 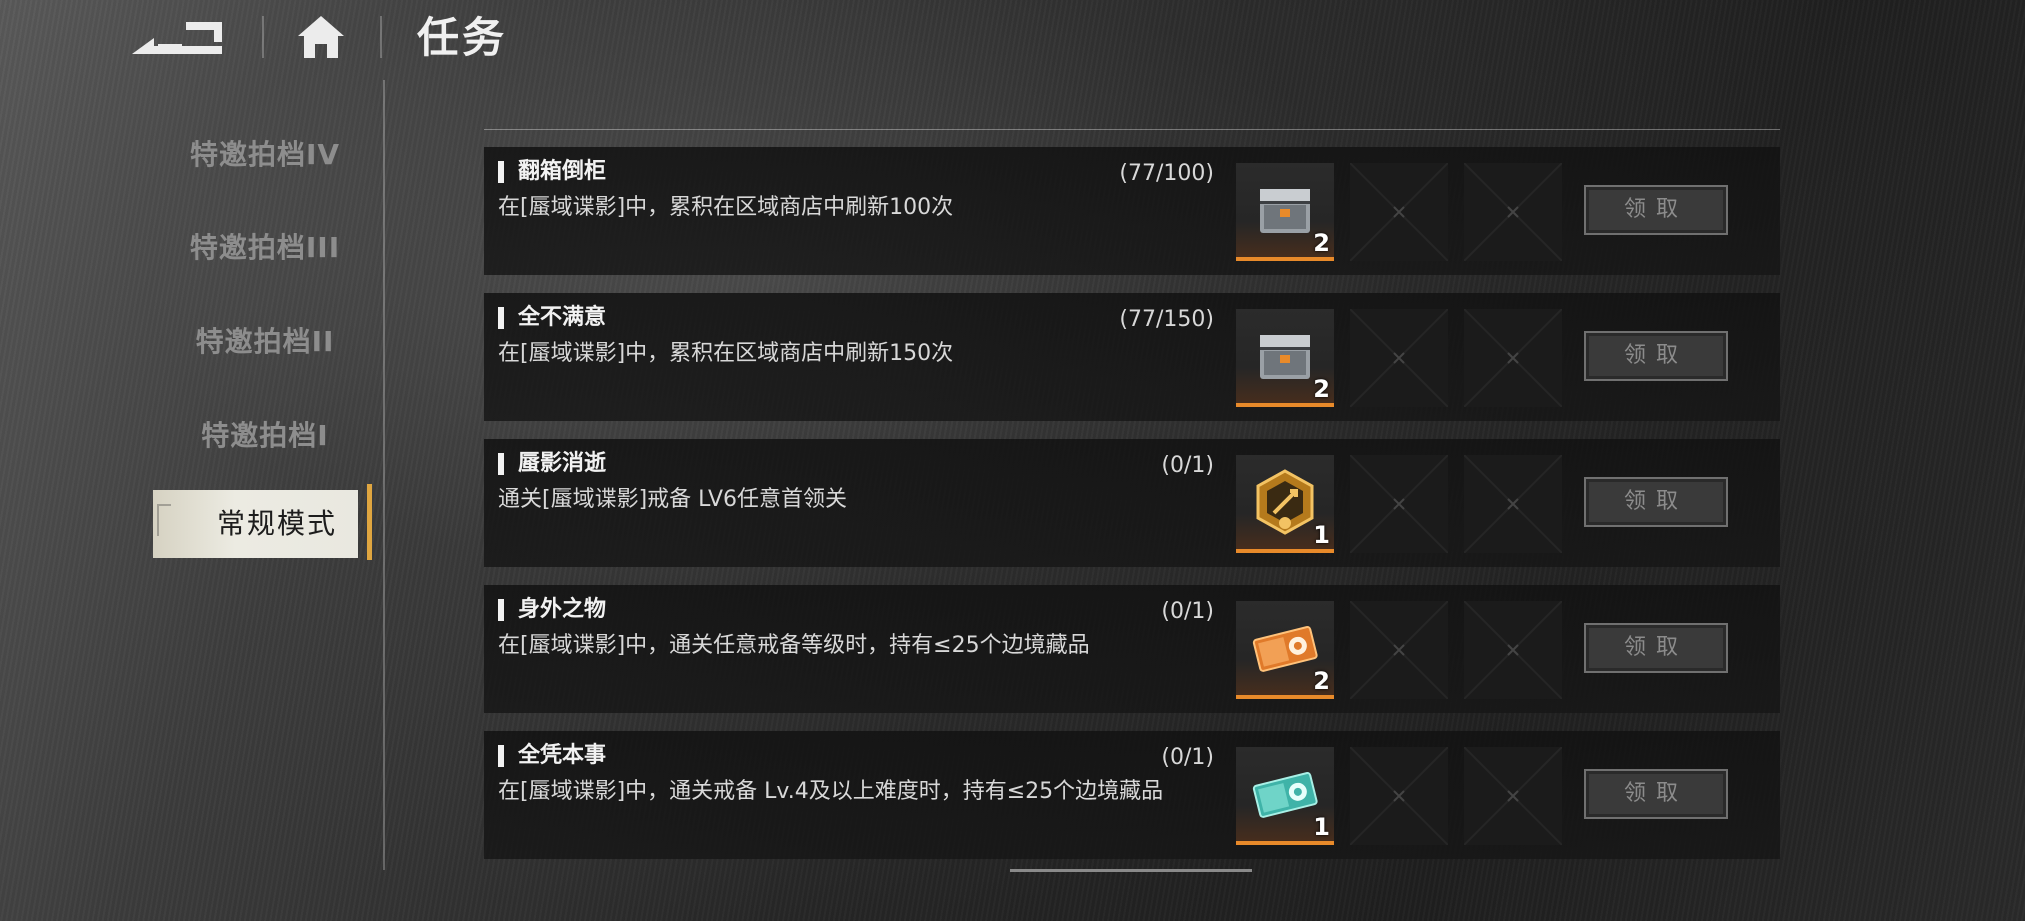 What do you see at coordinates (673, 499) in the screenshot?
I see `task-description: 通关[蜃域谍影]戒备 LV6任意首领关` at bounding box center [673, 499].